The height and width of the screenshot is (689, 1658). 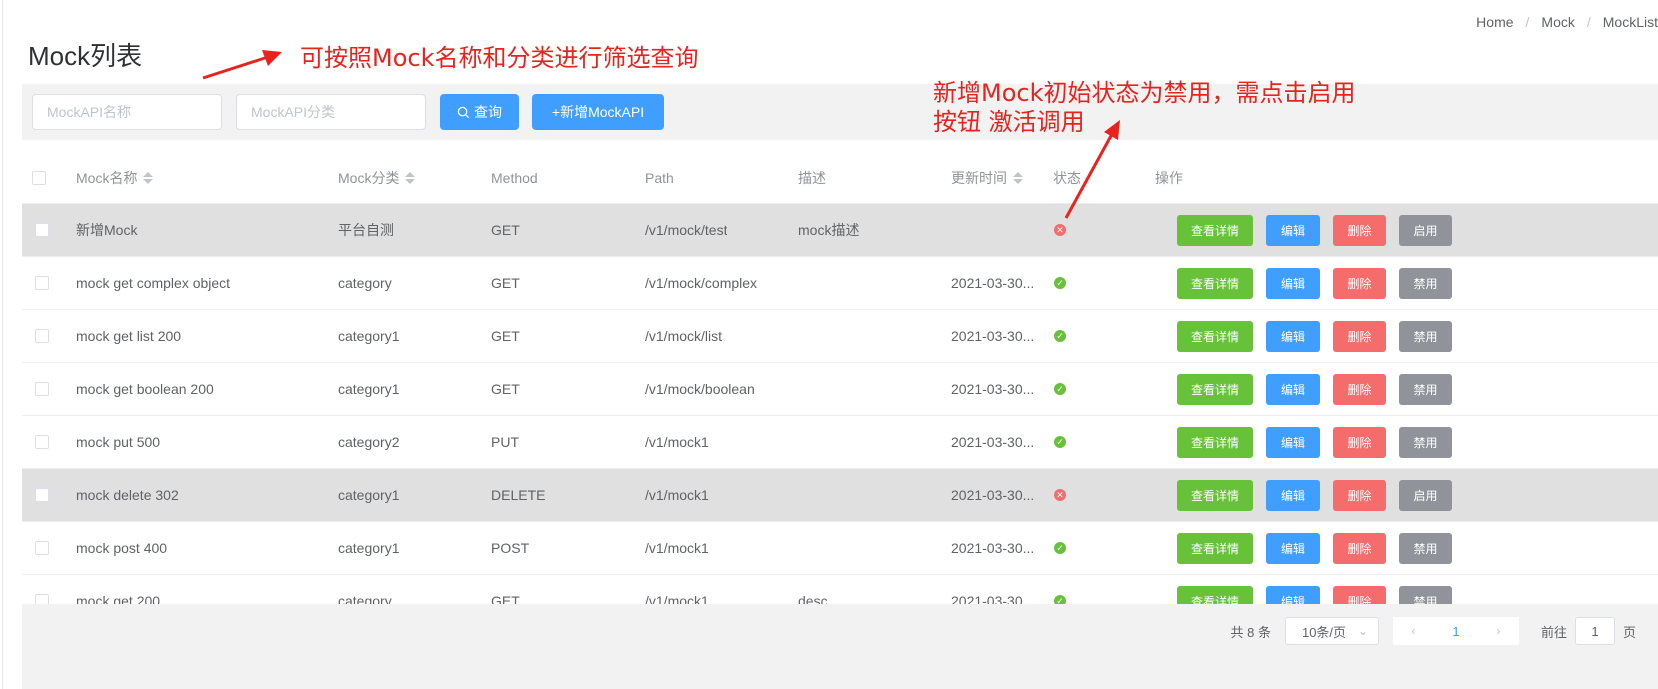 What do you see at coordinates (840, 112) in the screenshot?
I see `filter-bar: 查询 +新增MockAPI` at bounding box center [840, 112].